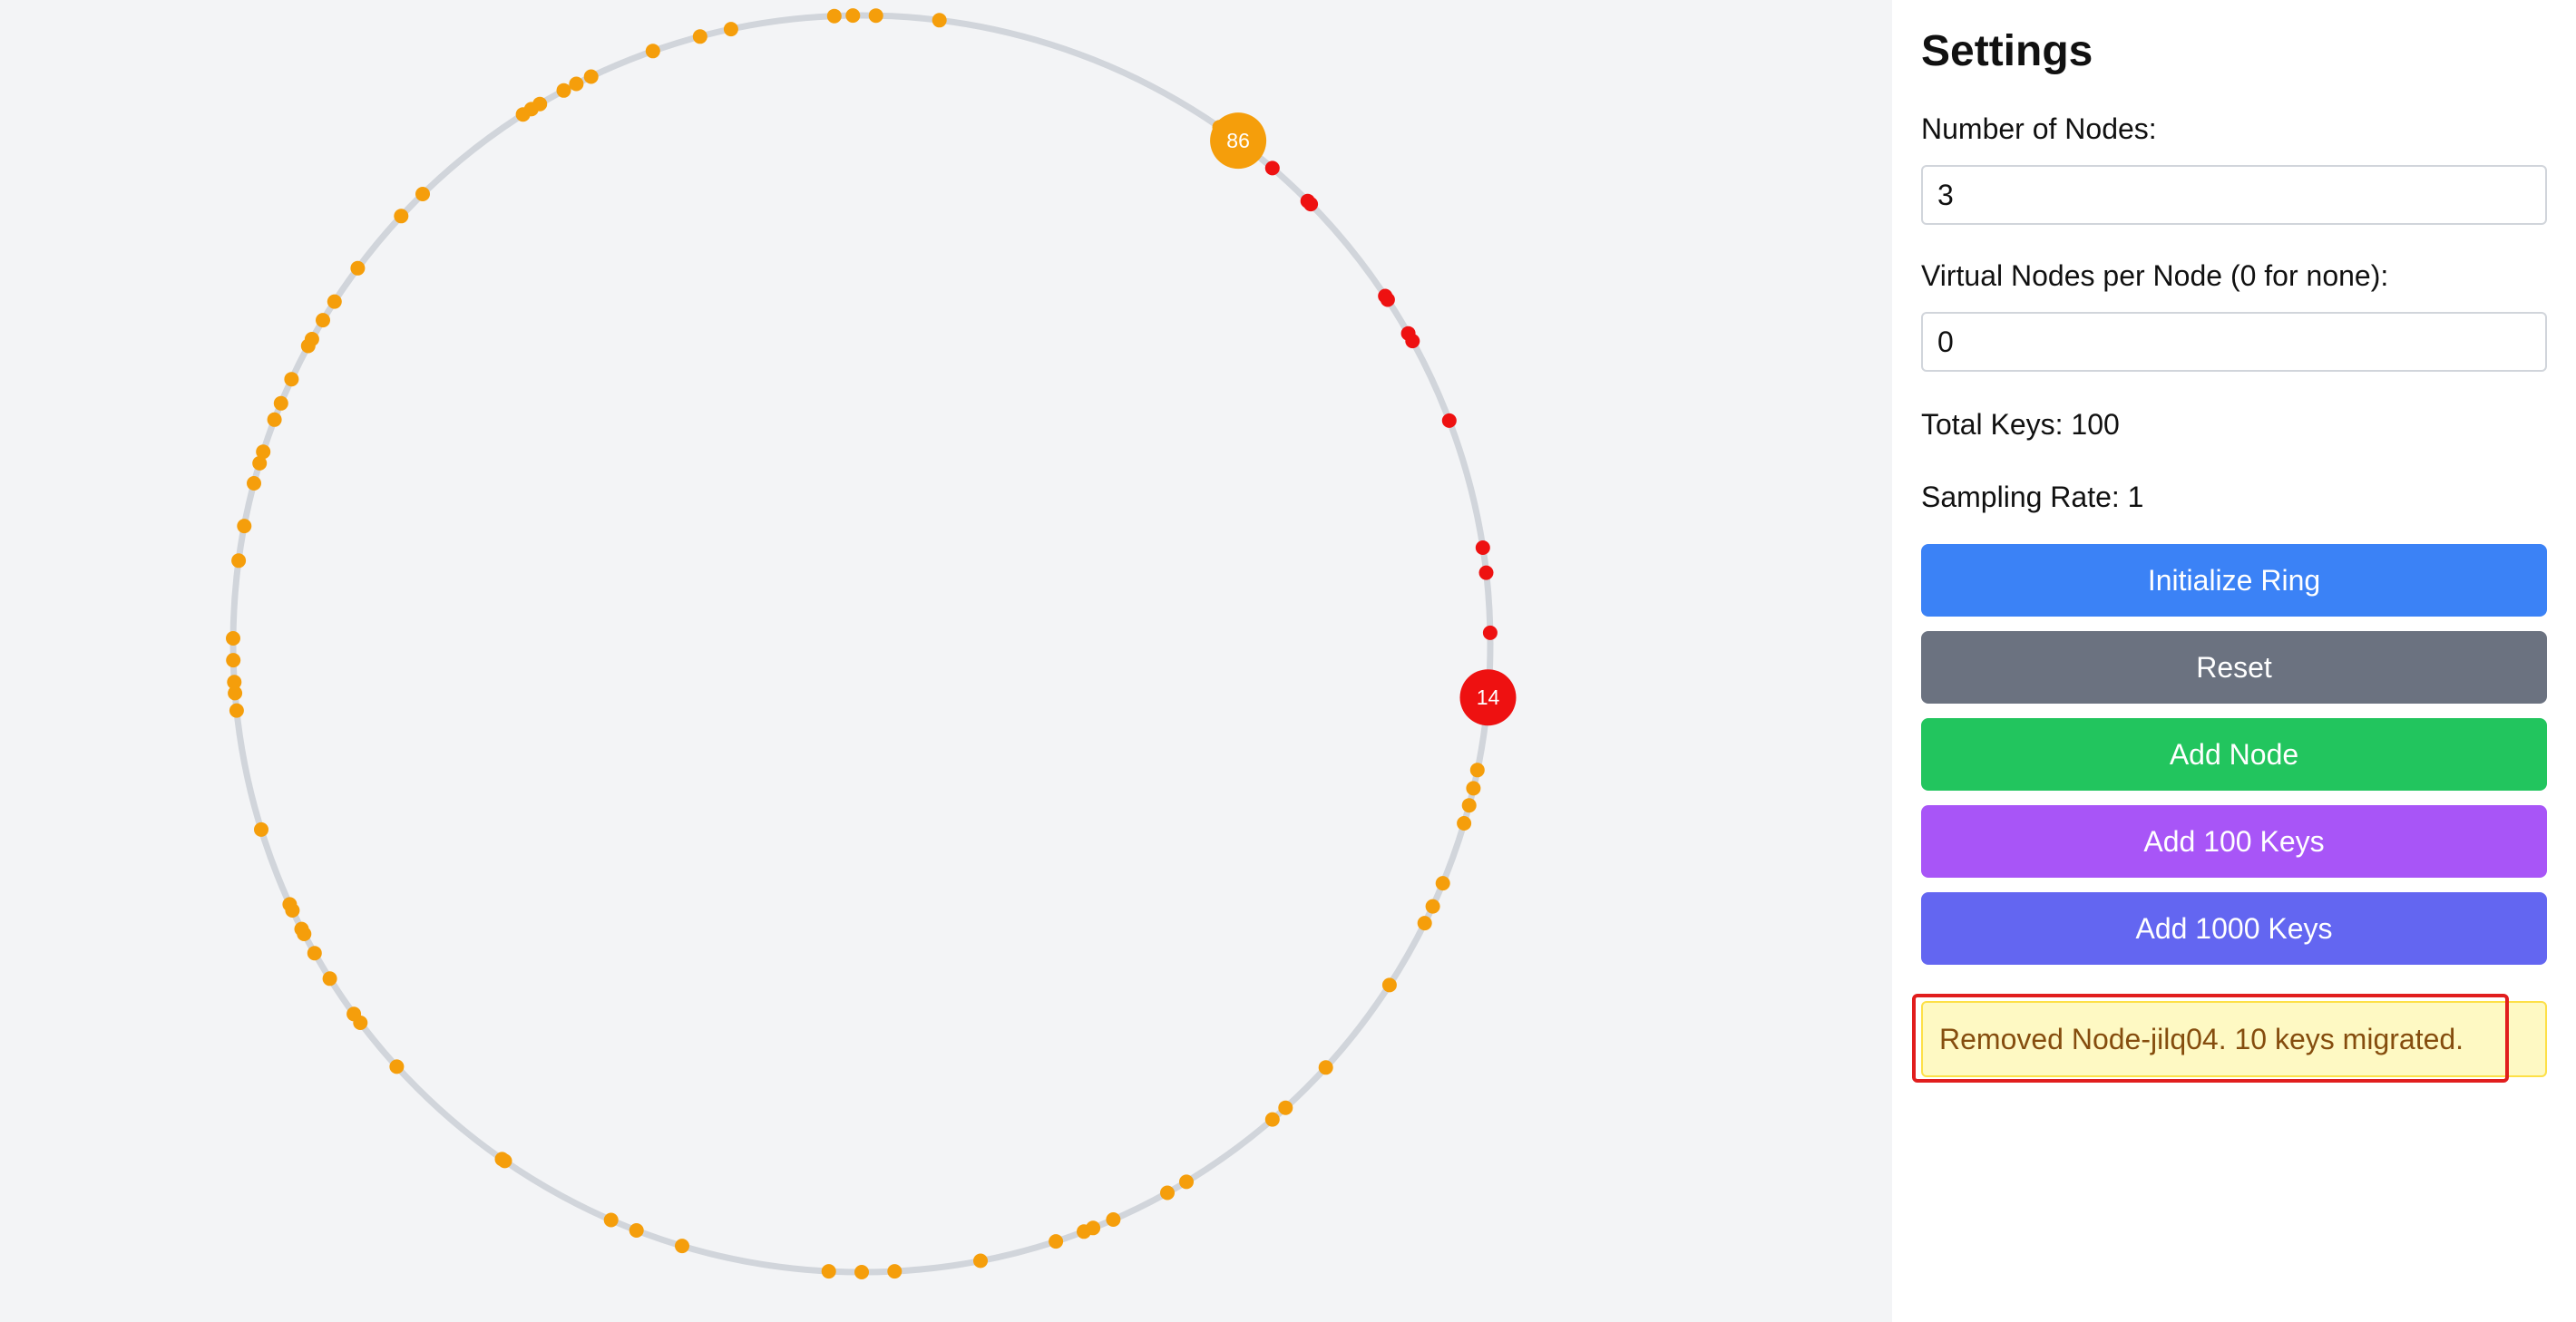 The image size is (2576, 1322). Describe the element at coordinates (2020, 424) in the screenshot. I see `total-keys-text: Total Keys: 100` at that location.